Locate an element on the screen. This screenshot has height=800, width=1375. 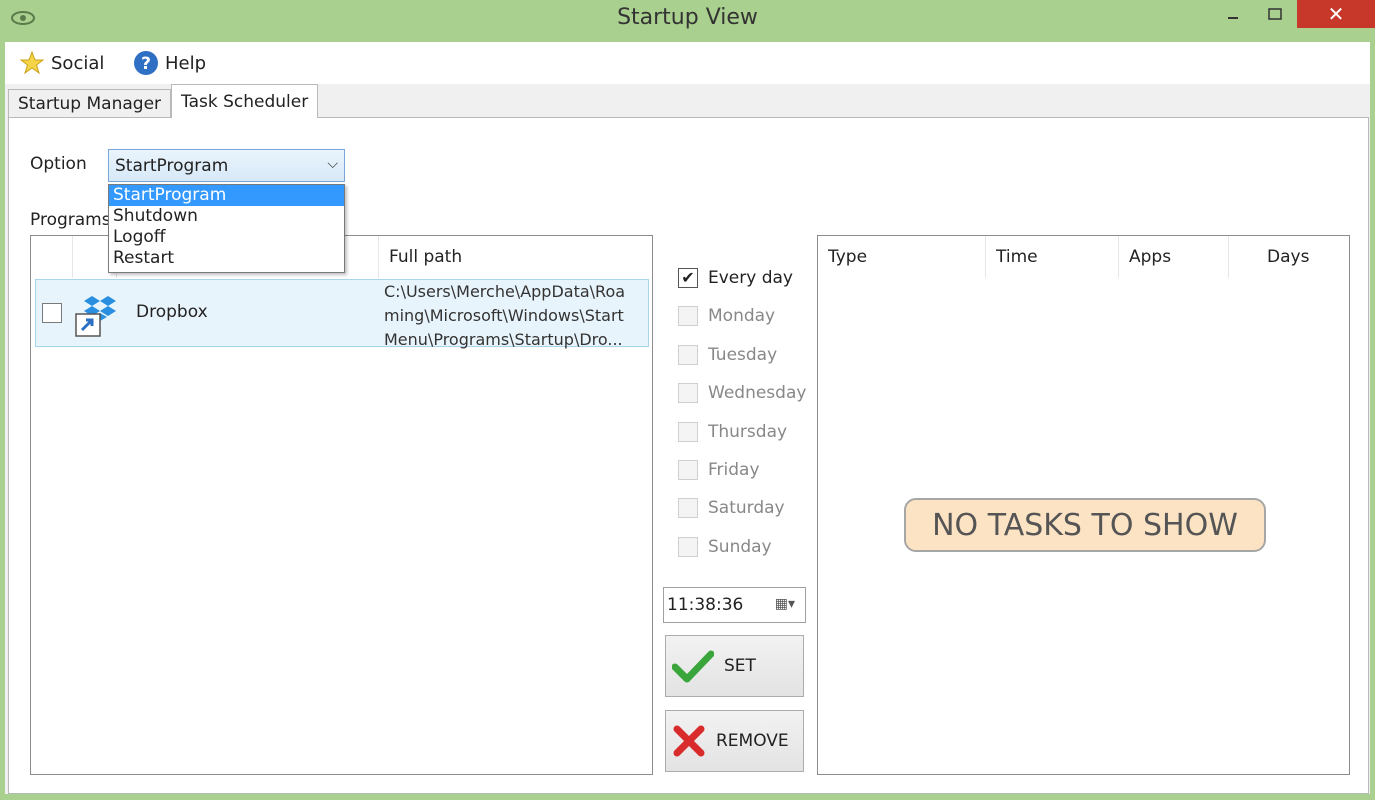
day-every-day: ✔ Every day is located at coordinates (735, 278).